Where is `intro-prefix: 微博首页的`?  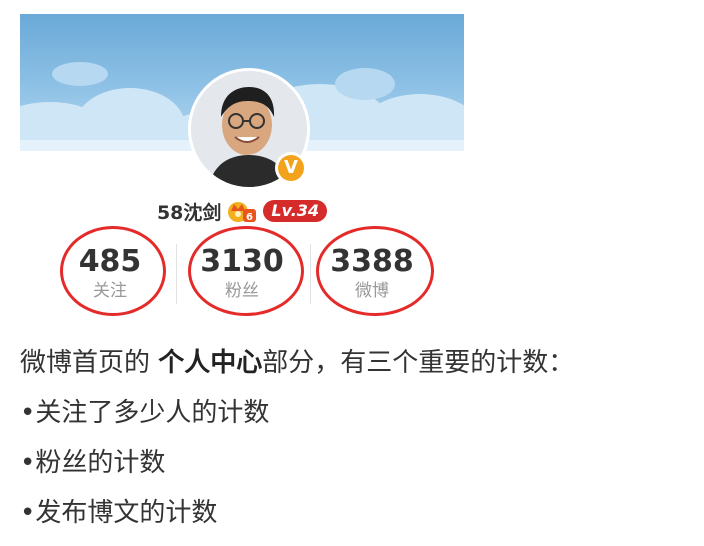
intro-prefix: 微博首页的 is located at coordinates (89, 363).